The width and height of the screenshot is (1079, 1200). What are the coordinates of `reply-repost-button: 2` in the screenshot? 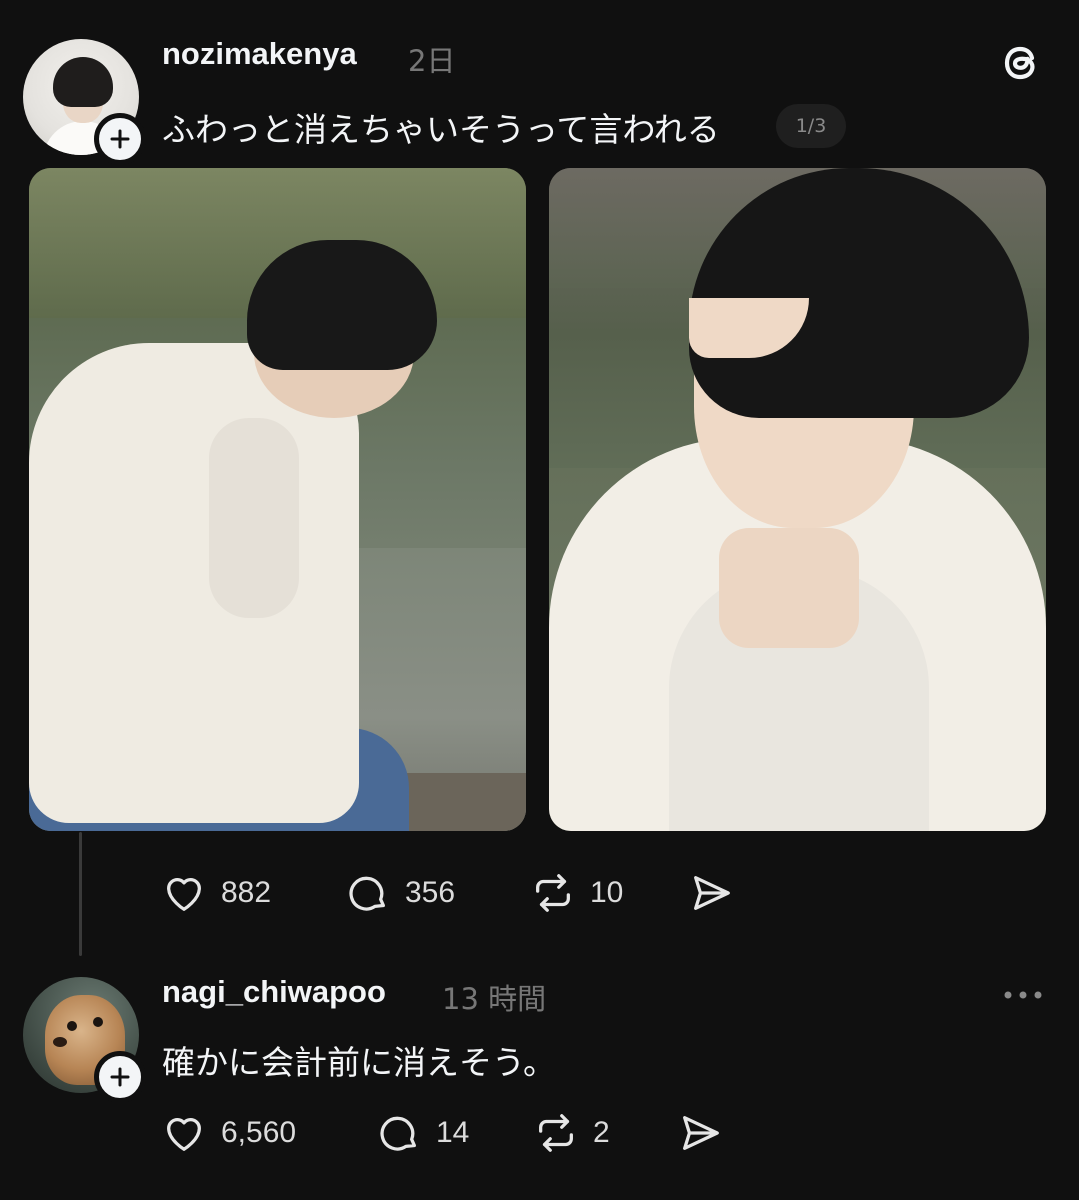 It's located at (571, 1133).